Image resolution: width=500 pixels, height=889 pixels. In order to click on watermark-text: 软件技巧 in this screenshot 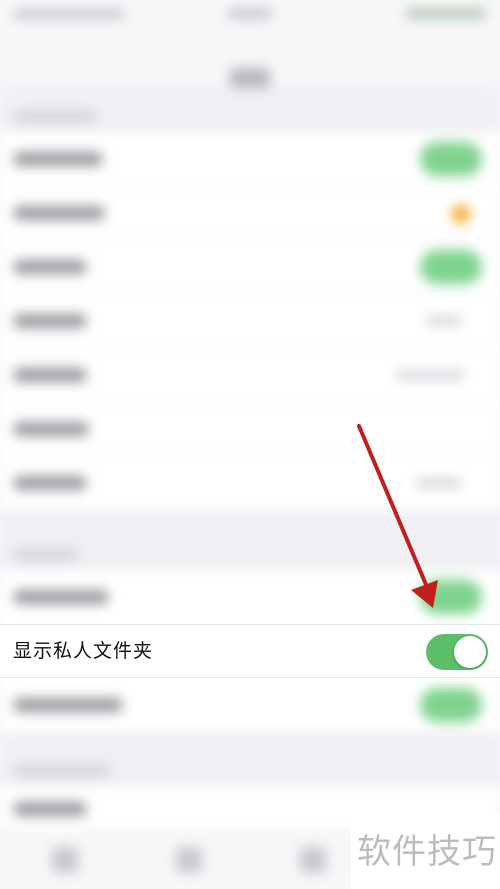, I will do `click(427, 852)`.